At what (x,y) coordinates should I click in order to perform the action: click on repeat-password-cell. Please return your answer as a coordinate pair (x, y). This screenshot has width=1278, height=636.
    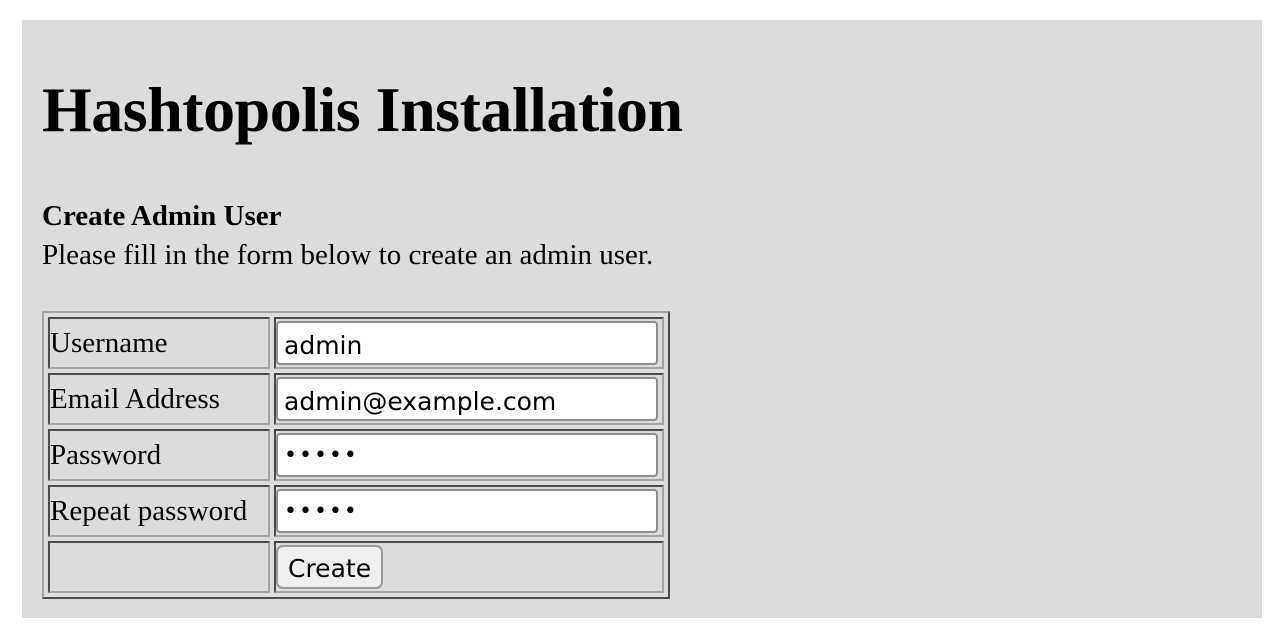
    Looking at the image, I should click on (469, 511).